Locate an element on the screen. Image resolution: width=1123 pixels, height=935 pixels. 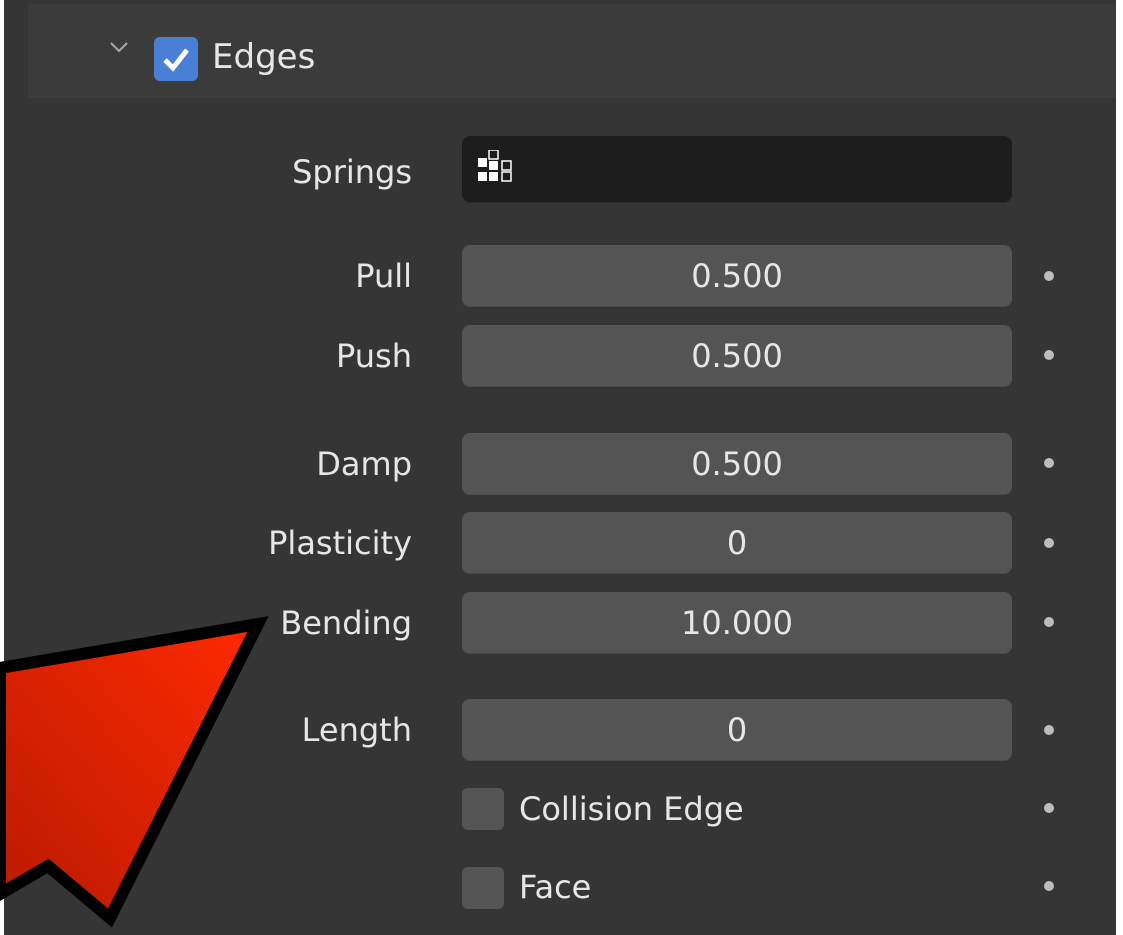
pull-label: Pull is located at coordinates (383, 276).